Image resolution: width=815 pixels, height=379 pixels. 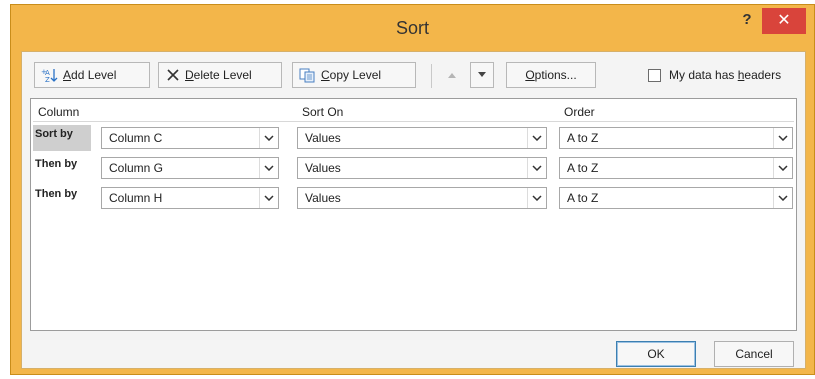 I want to click on dialog-title: Sort, so click(x=412, y=28).